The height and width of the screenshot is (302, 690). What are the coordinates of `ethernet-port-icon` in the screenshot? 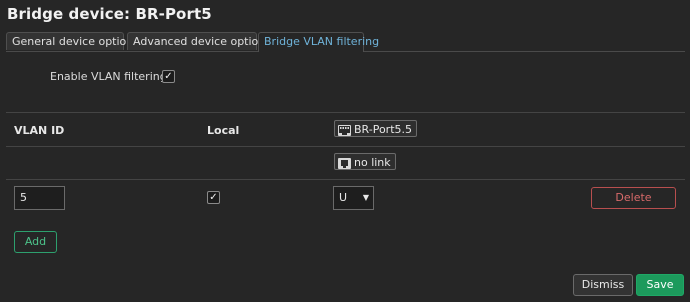 It's located at (344, 130).